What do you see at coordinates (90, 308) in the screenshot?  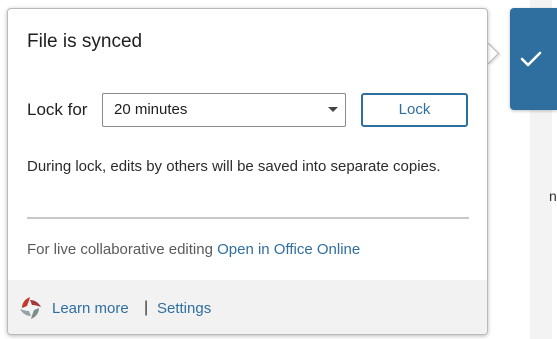 I see `learn-more-link: Learn more` at bounding box center [90, 308].